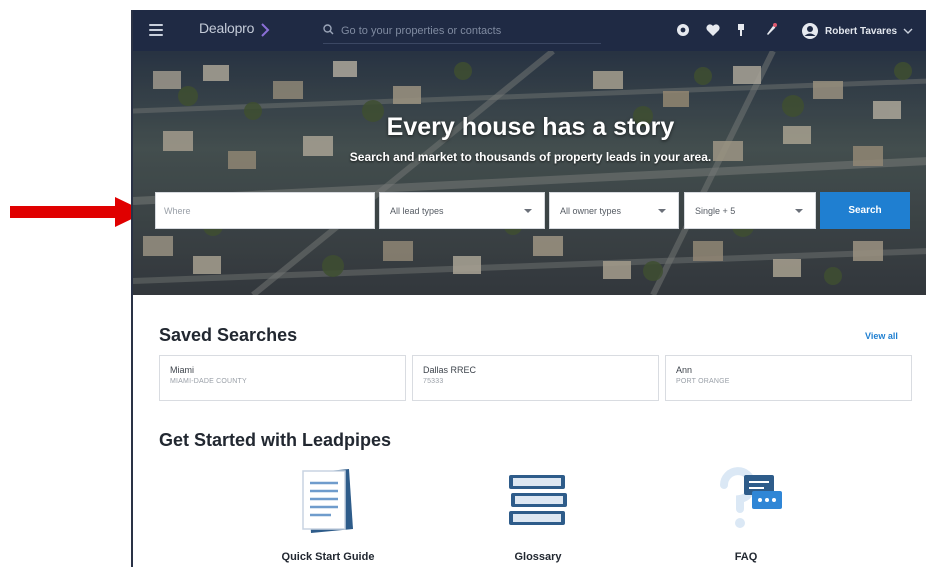 This screenshot has width=926, height=567. What do you see at coordinates (741, 30) in the screenshot?
I see `pin-icon` at bounding box center [741, 30].